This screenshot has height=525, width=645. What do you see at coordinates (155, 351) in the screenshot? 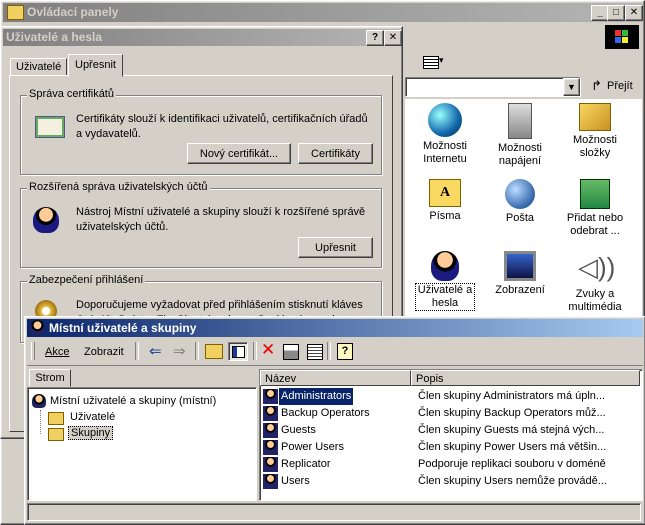
I see `back-arrow-icon: ⇐` at bounding box center [155, 351].